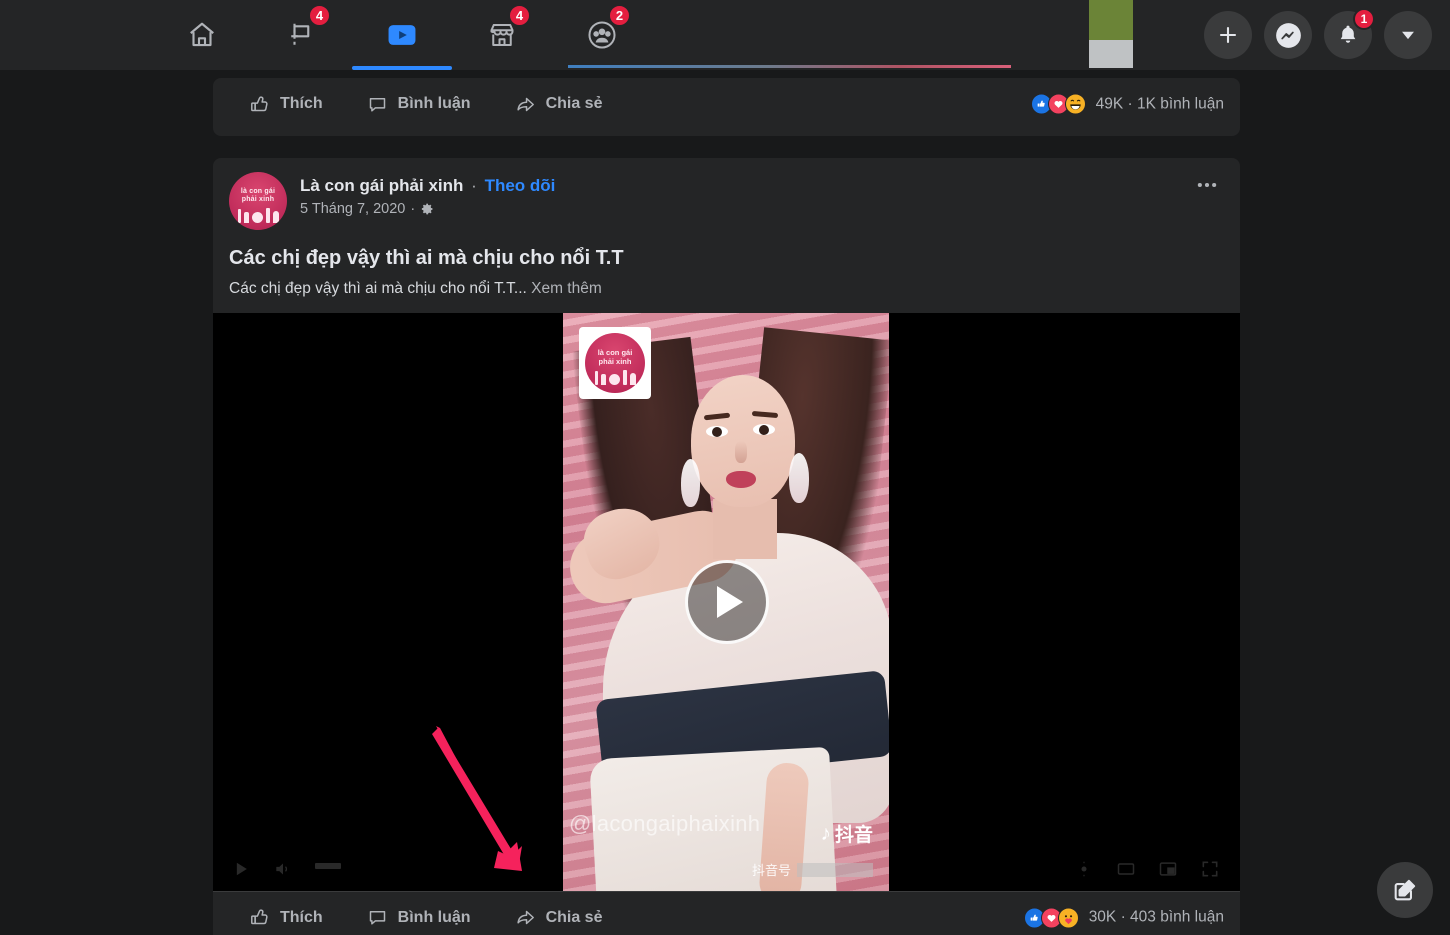  I want to click on post-menu-button, so click(1209, 201).